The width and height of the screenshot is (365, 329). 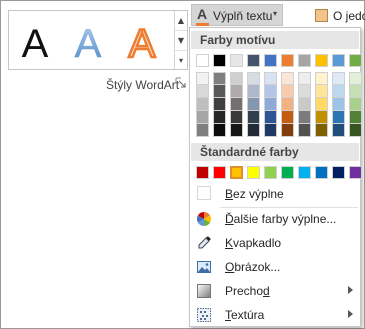 What do you see at coordinates (204, 242) in the screenshot?
I see `eyedropper-icon` at bounding box center [204, 242].